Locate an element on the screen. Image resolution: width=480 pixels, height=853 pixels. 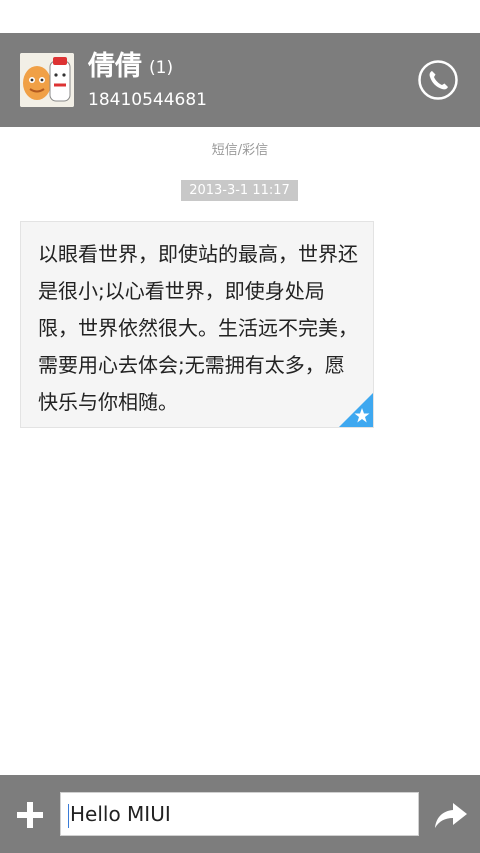
text-cursor is located at coordinates (68, 815).